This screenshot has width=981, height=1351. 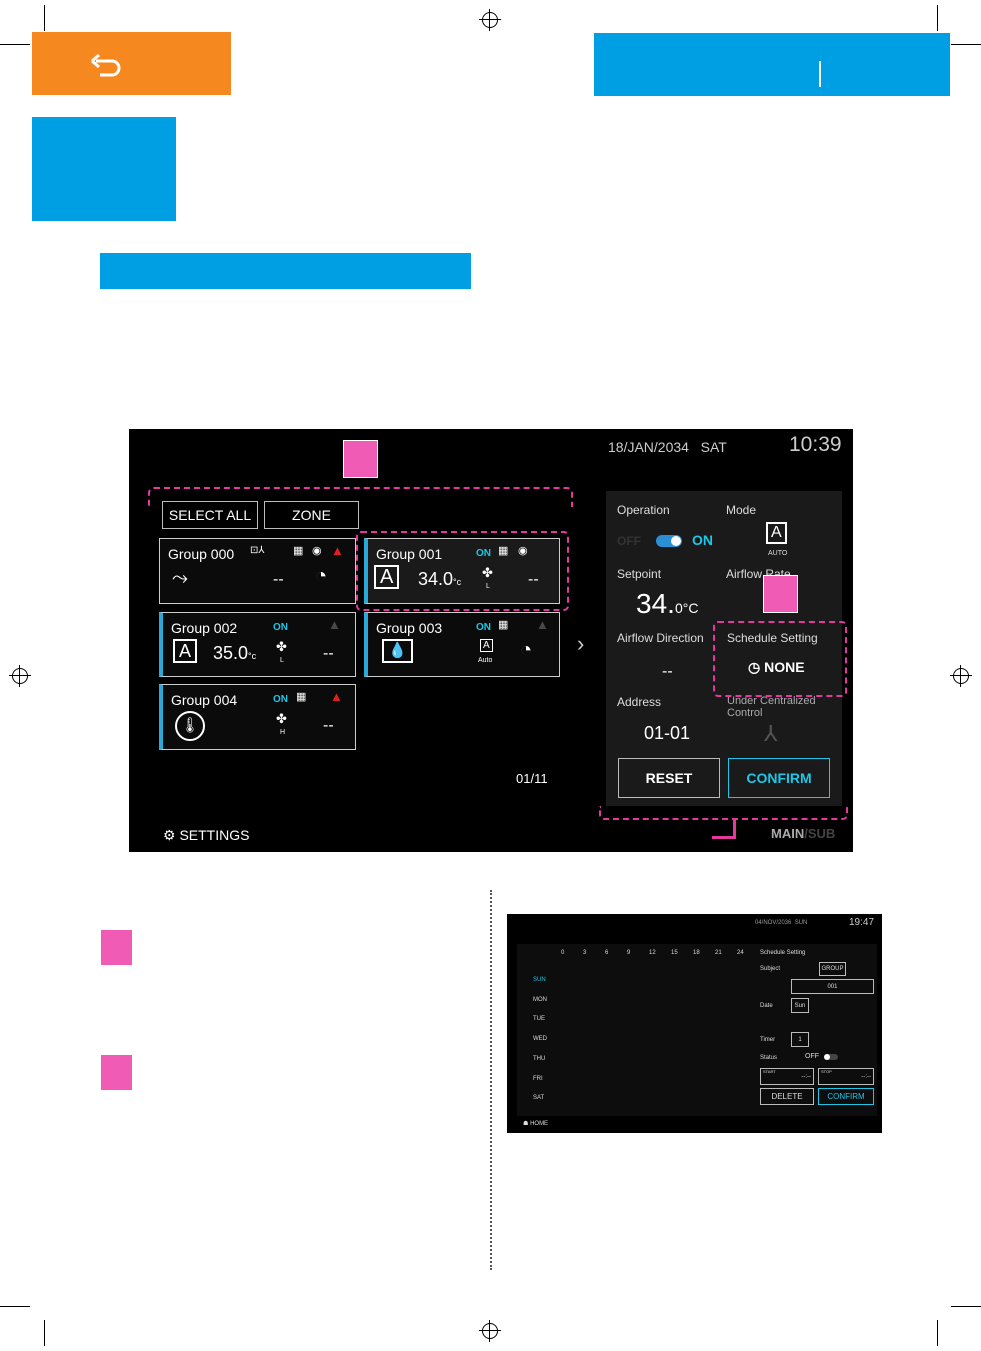 What do you see at coordinates (648, 447) in the screenshot?
I see `date-text: 18/JAN/2034` at bounding box center [648, 447].